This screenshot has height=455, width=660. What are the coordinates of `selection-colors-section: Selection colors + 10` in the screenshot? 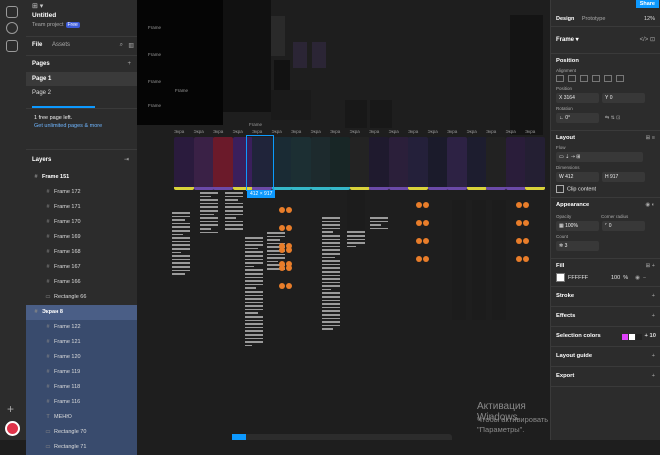 It's located at (605, 337).